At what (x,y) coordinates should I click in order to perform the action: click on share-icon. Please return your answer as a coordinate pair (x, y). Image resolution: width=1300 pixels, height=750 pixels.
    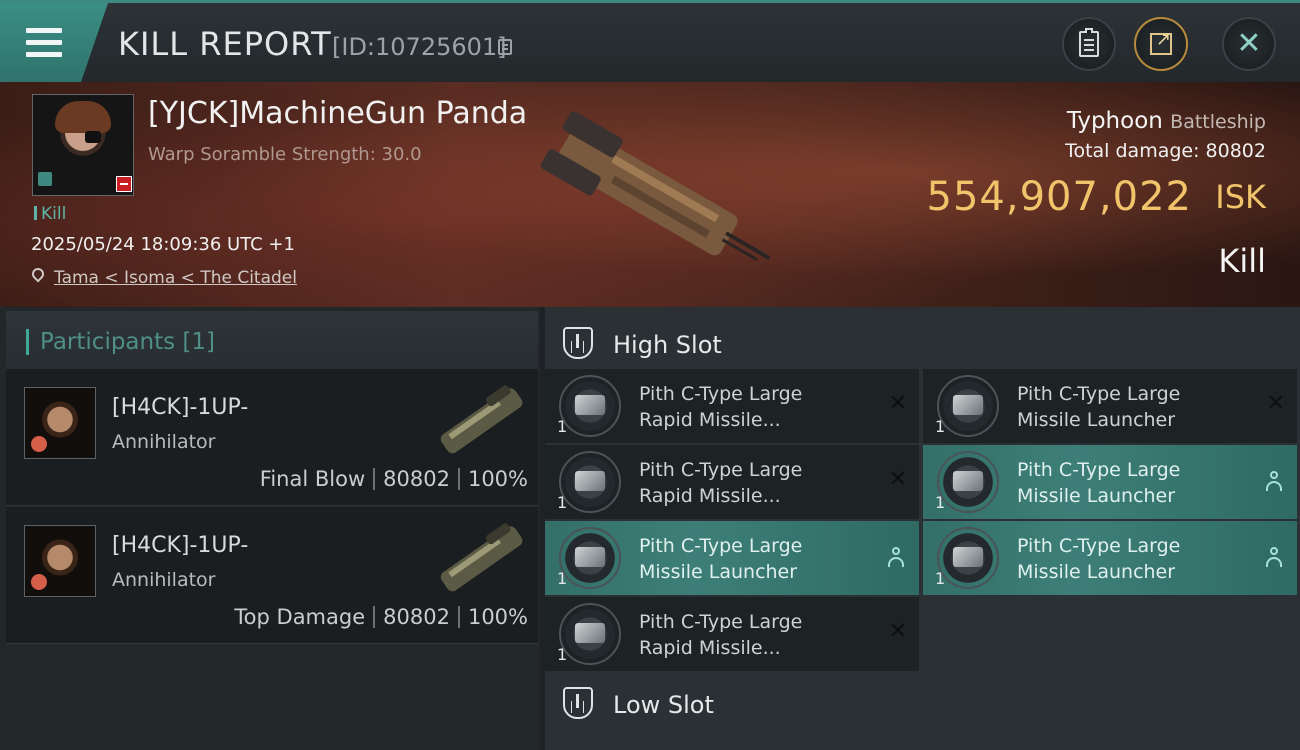
    Looking at the image, I should click on (1161, 42).